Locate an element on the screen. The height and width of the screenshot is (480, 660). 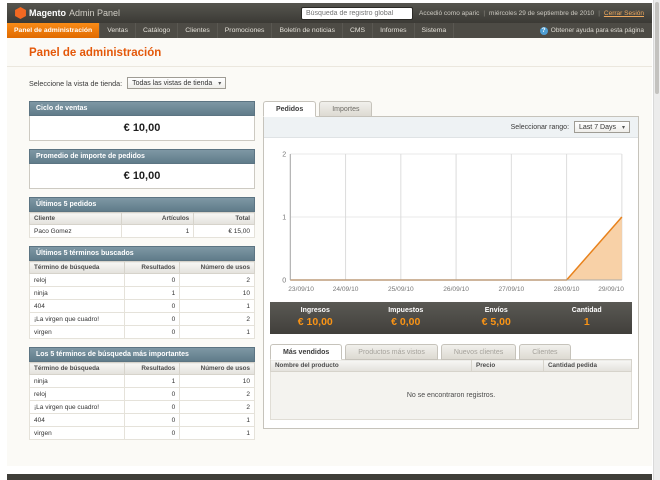
range-select: Last 7 Days ▾ is located at coordinates (602, 127).